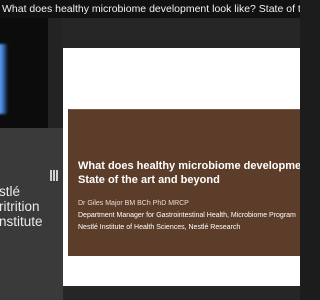  What do you see at coordinates (24, 73) in the screenshot?
I see `speaker-video-thumbnail` at bounding box center [24, 73].